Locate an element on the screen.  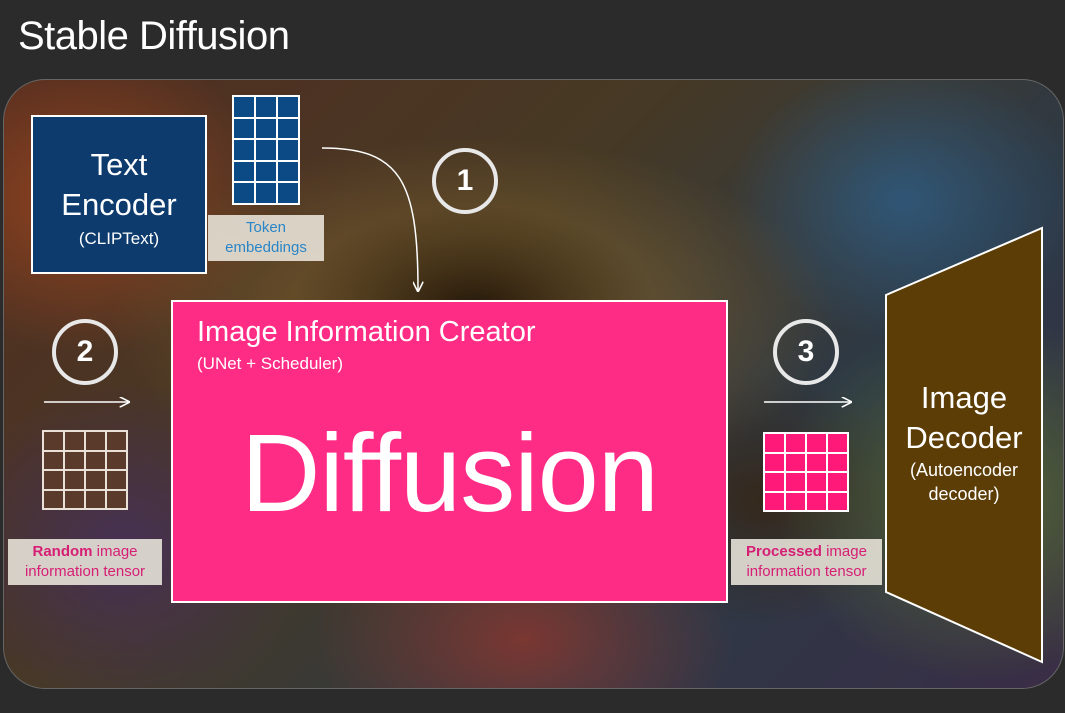
image-decoder-text: Image Decoder (Autoencoder decoder) is located at coordinates (964, 444).